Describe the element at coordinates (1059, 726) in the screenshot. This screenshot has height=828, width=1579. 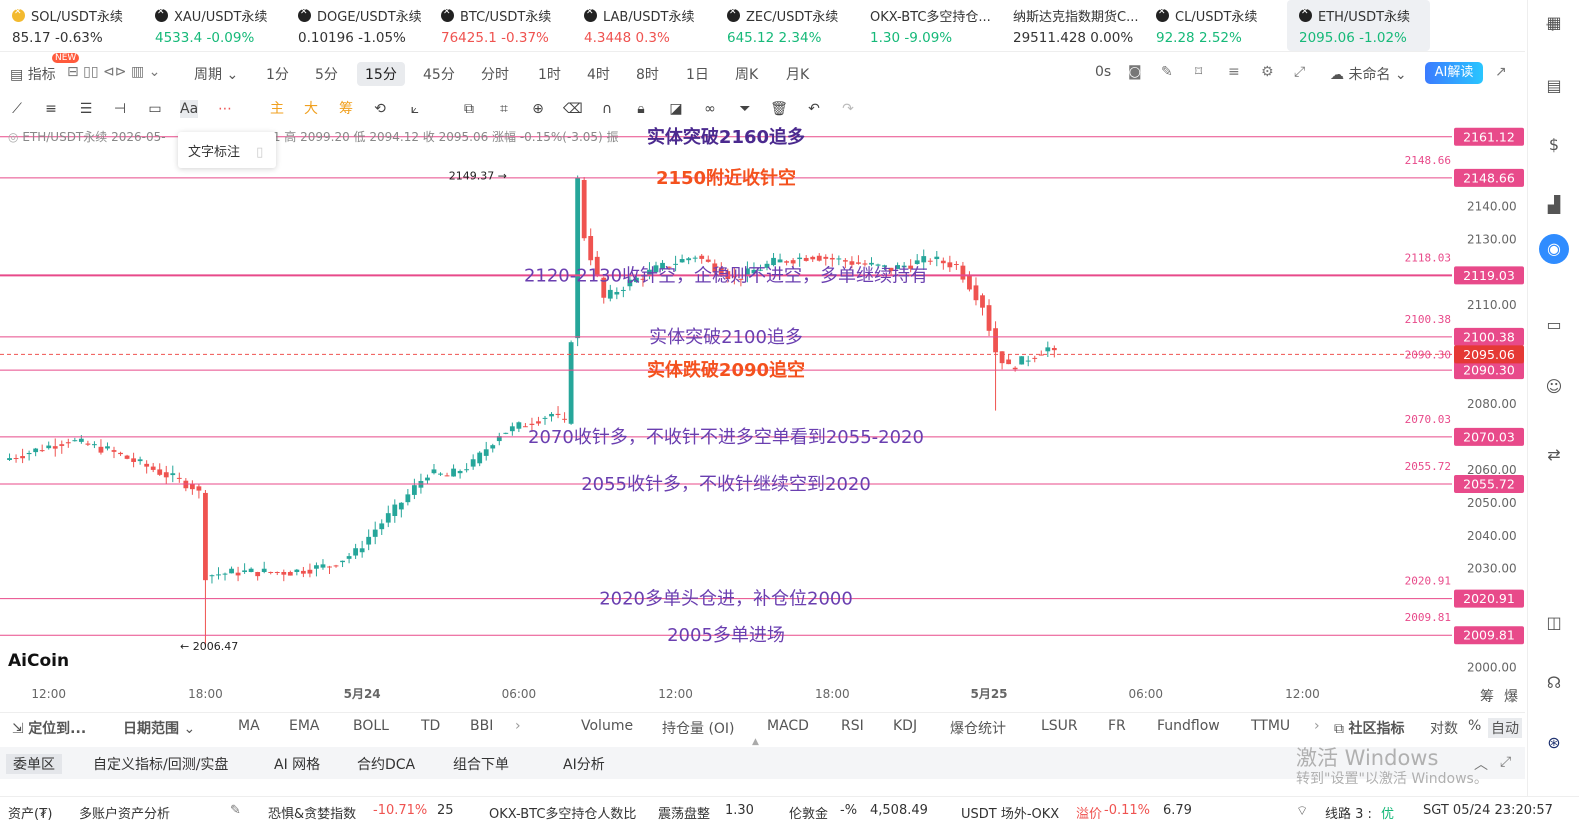
I see `sub-lsur: LSUR` at that location.